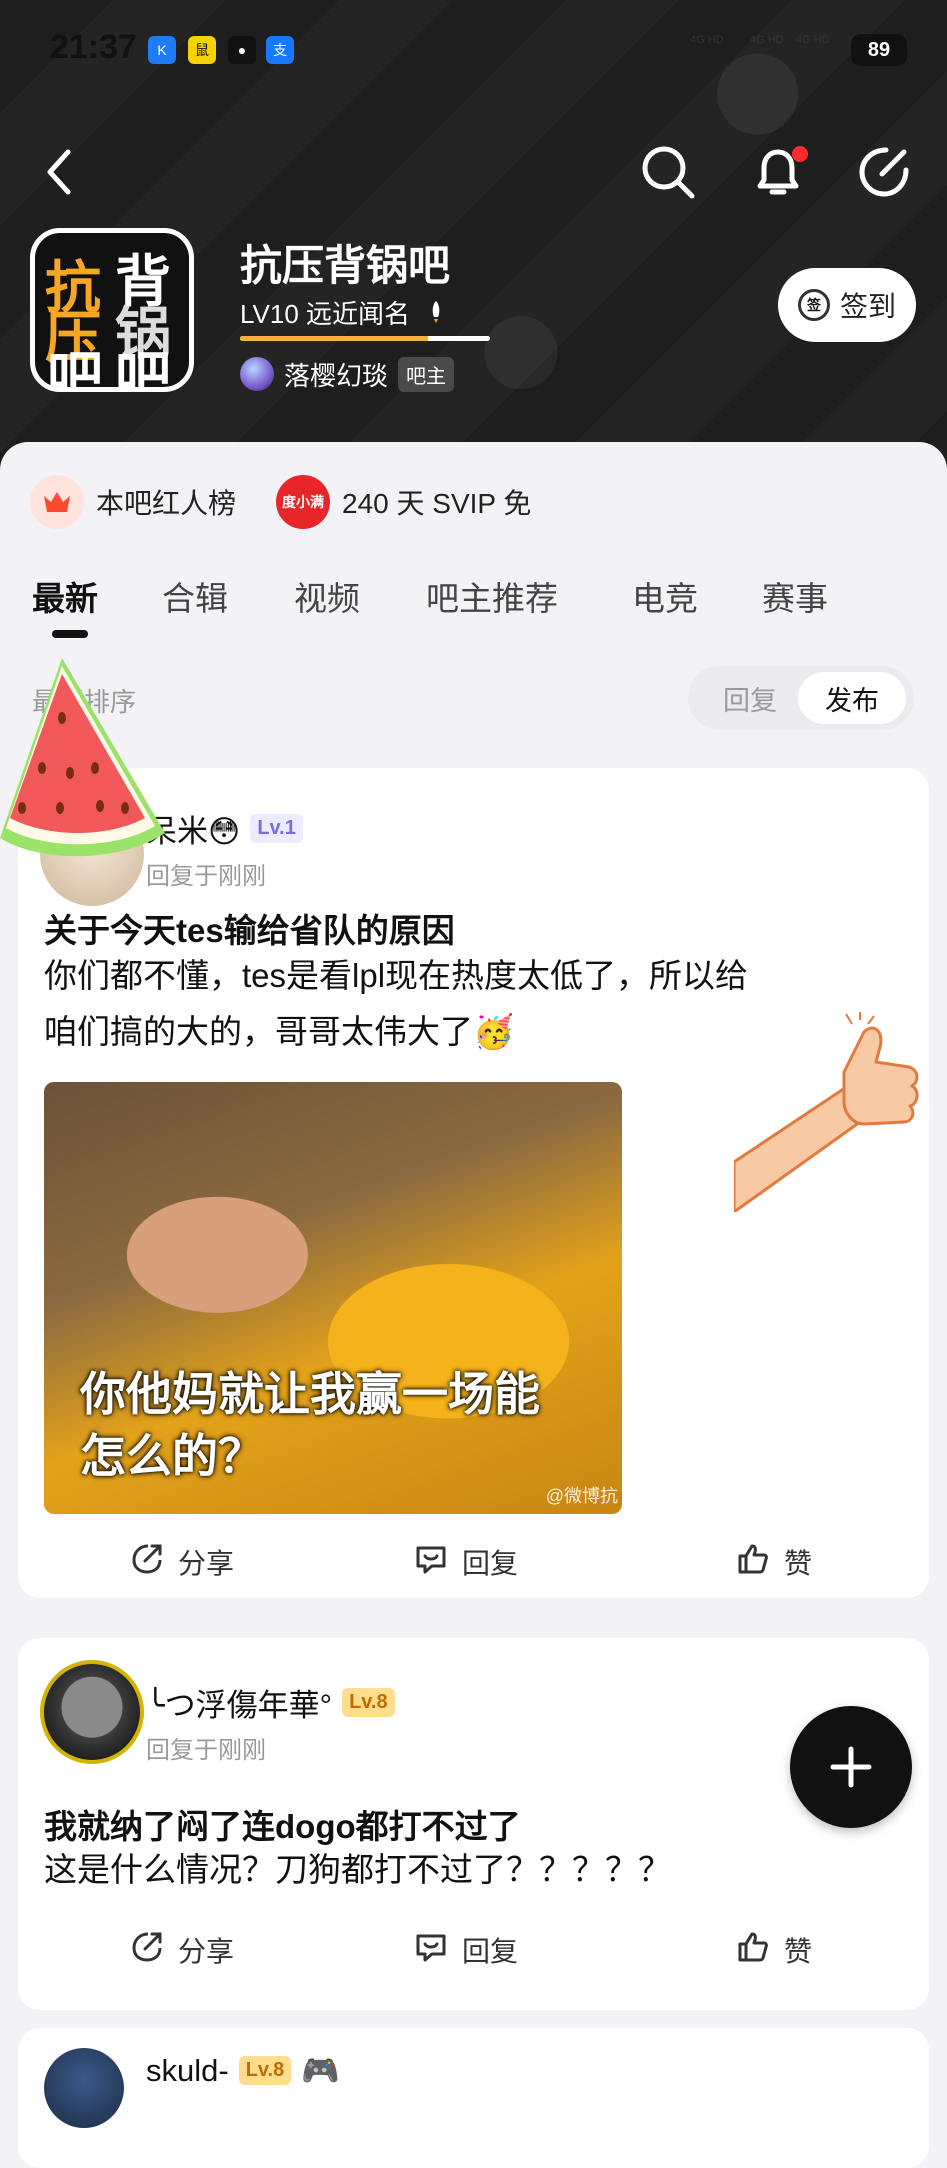 The width and height of the screenshot is (947, 2168). Describe the element at coordinates (750, 698) in the screenshot. I see `sort-by-reply: 回复` at that location.